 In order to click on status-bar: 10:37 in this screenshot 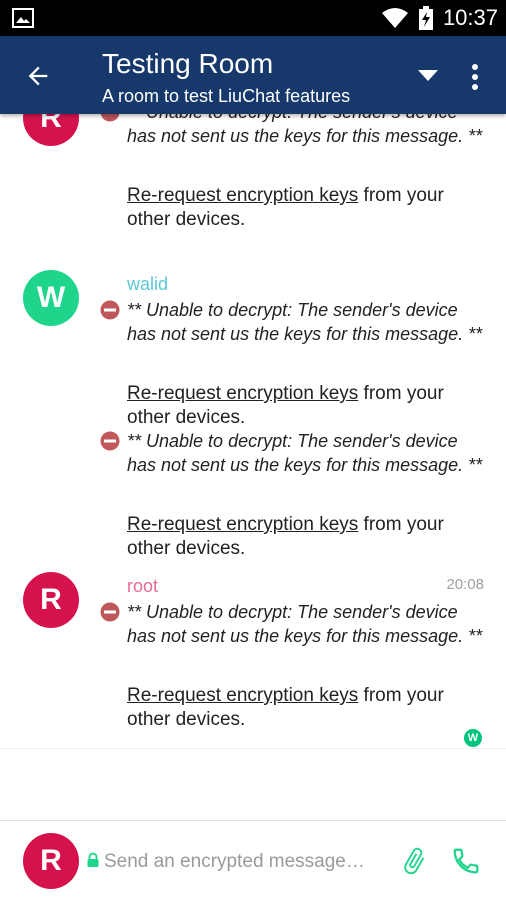, I will do `click(253, 18)`.